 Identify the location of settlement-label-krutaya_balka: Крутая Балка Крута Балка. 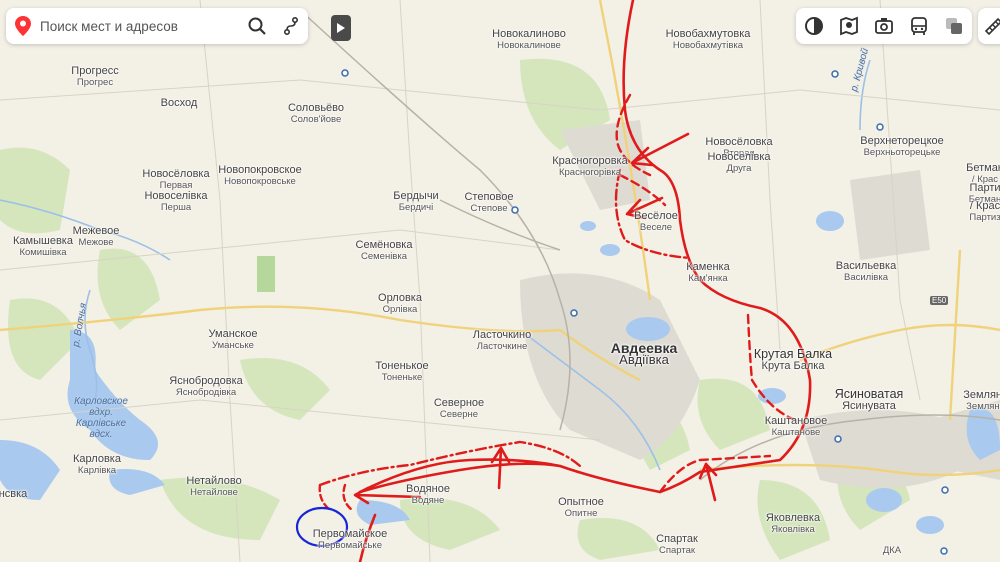
(793, 360).